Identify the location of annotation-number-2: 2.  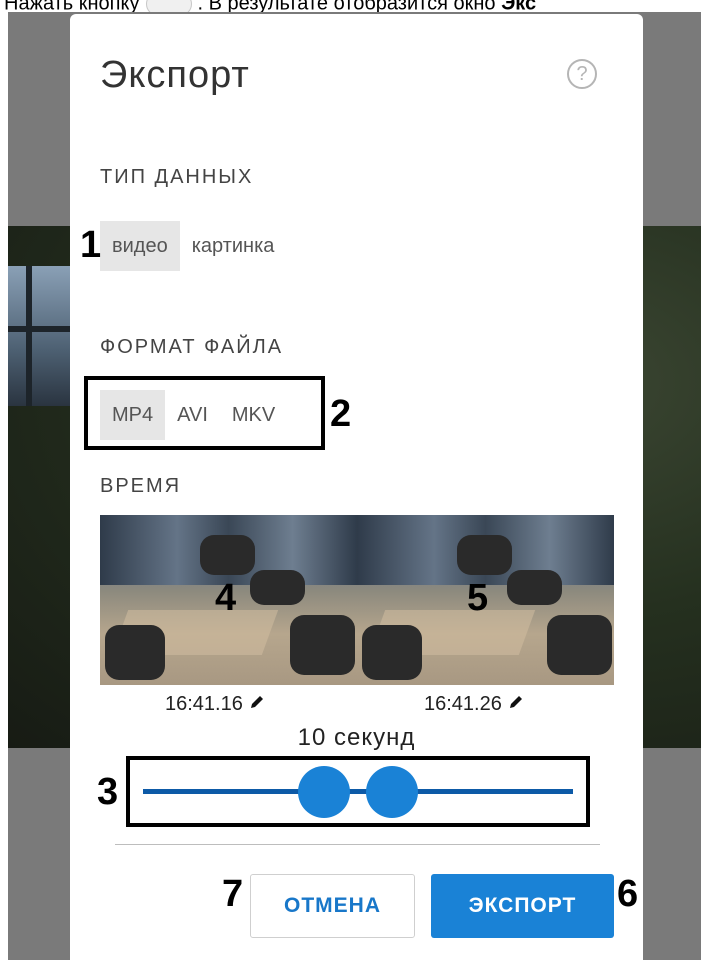
(341, 414).